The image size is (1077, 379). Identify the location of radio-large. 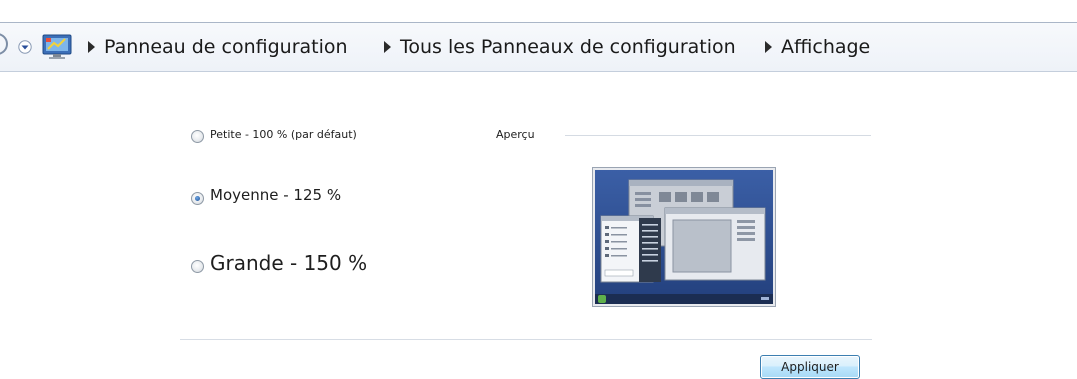
(197, 266).